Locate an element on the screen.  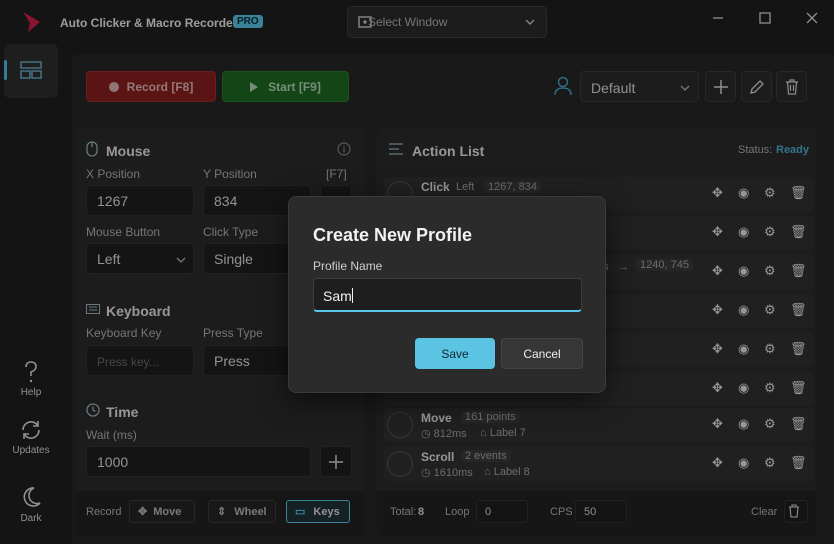
cancel-button: Cancel is located at coordinates (542, 353).